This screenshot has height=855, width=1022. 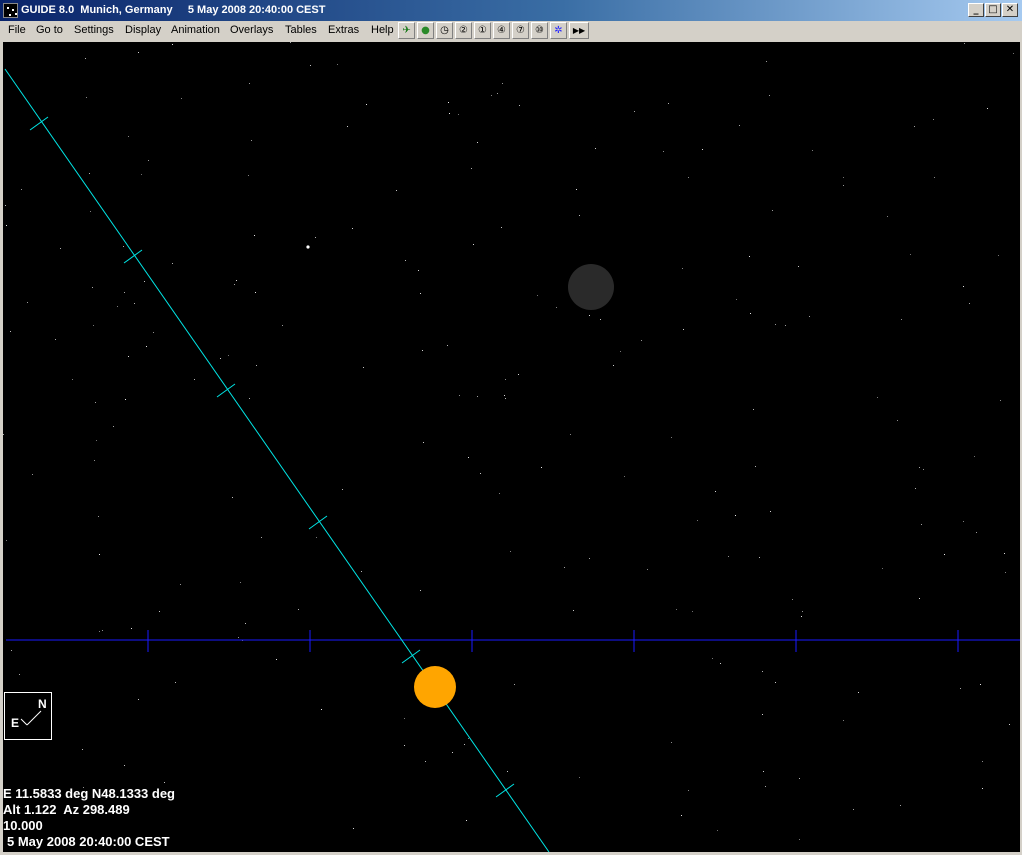 What do you see at coordinates (89, 793) in the screenshot?
I see `location-readout: E 11.5833 deg N48.1333 deg` at bounding box center [89, 793].